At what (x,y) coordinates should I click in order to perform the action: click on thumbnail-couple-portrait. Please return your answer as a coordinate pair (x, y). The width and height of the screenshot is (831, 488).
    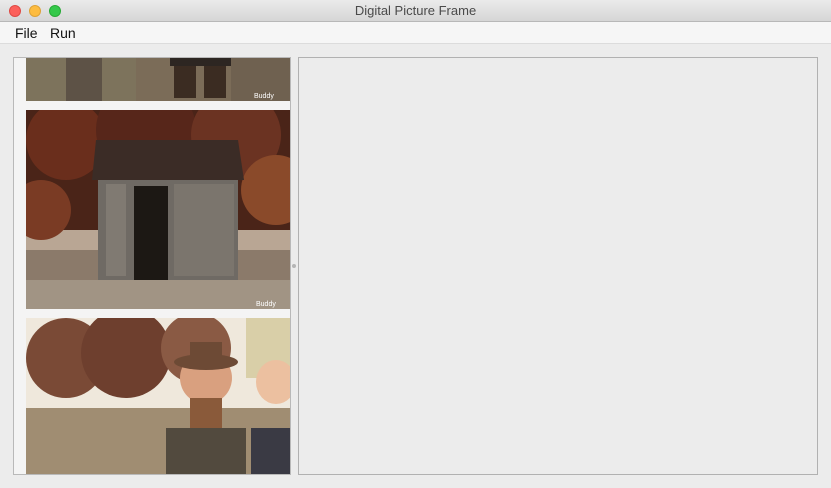
    Looking at the image, I should click on (158, 396).